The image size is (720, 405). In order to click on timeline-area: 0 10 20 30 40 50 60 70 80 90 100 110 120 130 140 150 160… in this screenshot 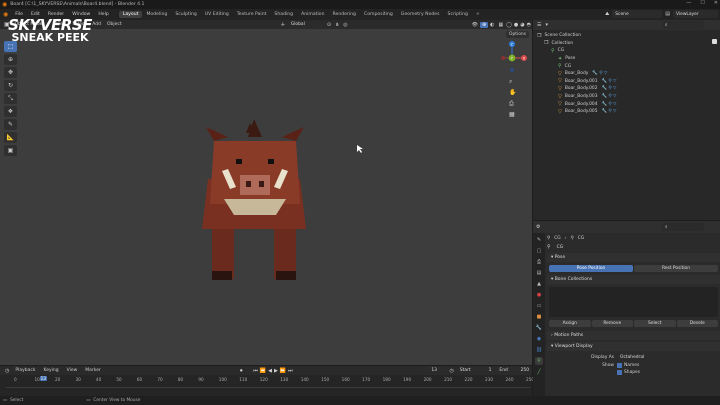, I will do `click(267, 385)`.